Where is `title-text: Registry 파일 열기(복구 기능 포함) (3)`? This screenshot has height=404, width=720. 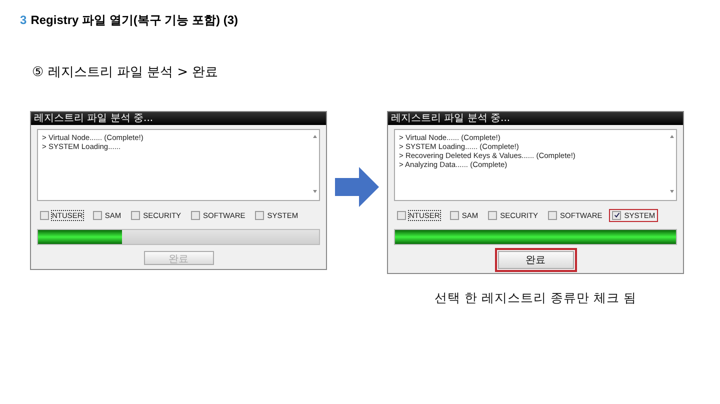 title-text: Registry 파일 열기(복구 기능 포함) (3) is located at coordinates (134, 20).